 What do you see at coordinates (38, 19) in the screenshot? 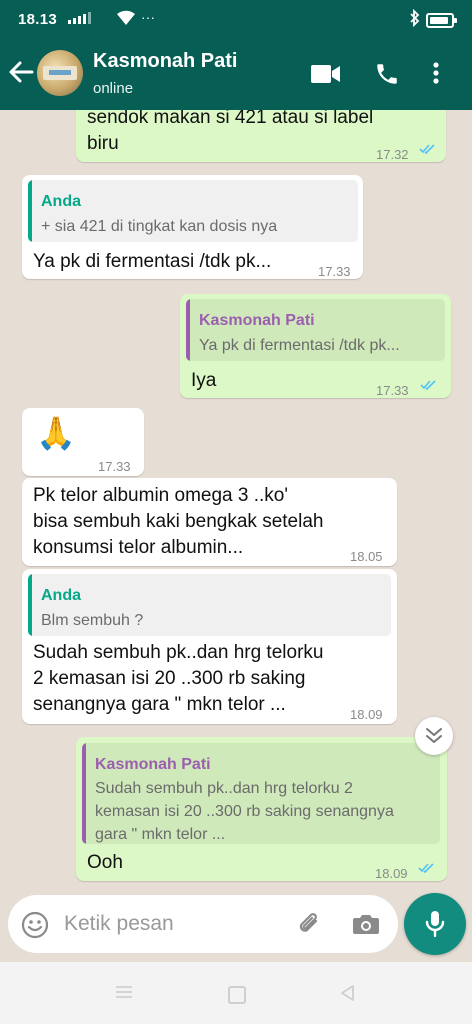
I see `status-time: 18.13` at bounding box center [38, 19].